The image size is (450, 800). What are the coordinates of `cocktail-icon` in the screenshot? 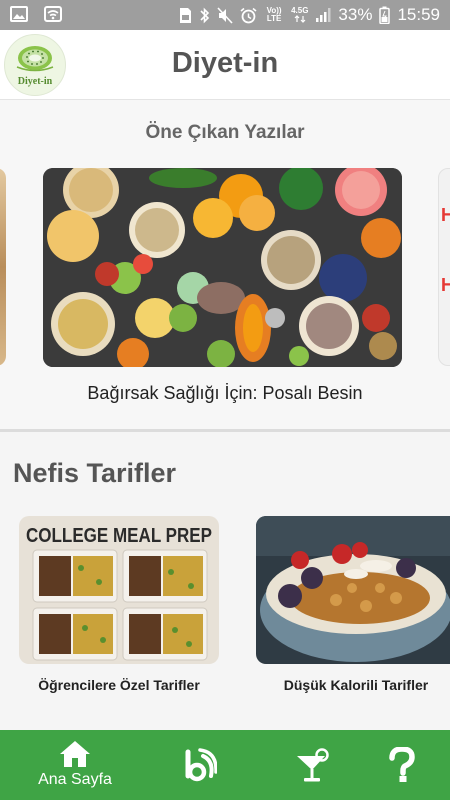 It's located at (313, 765).